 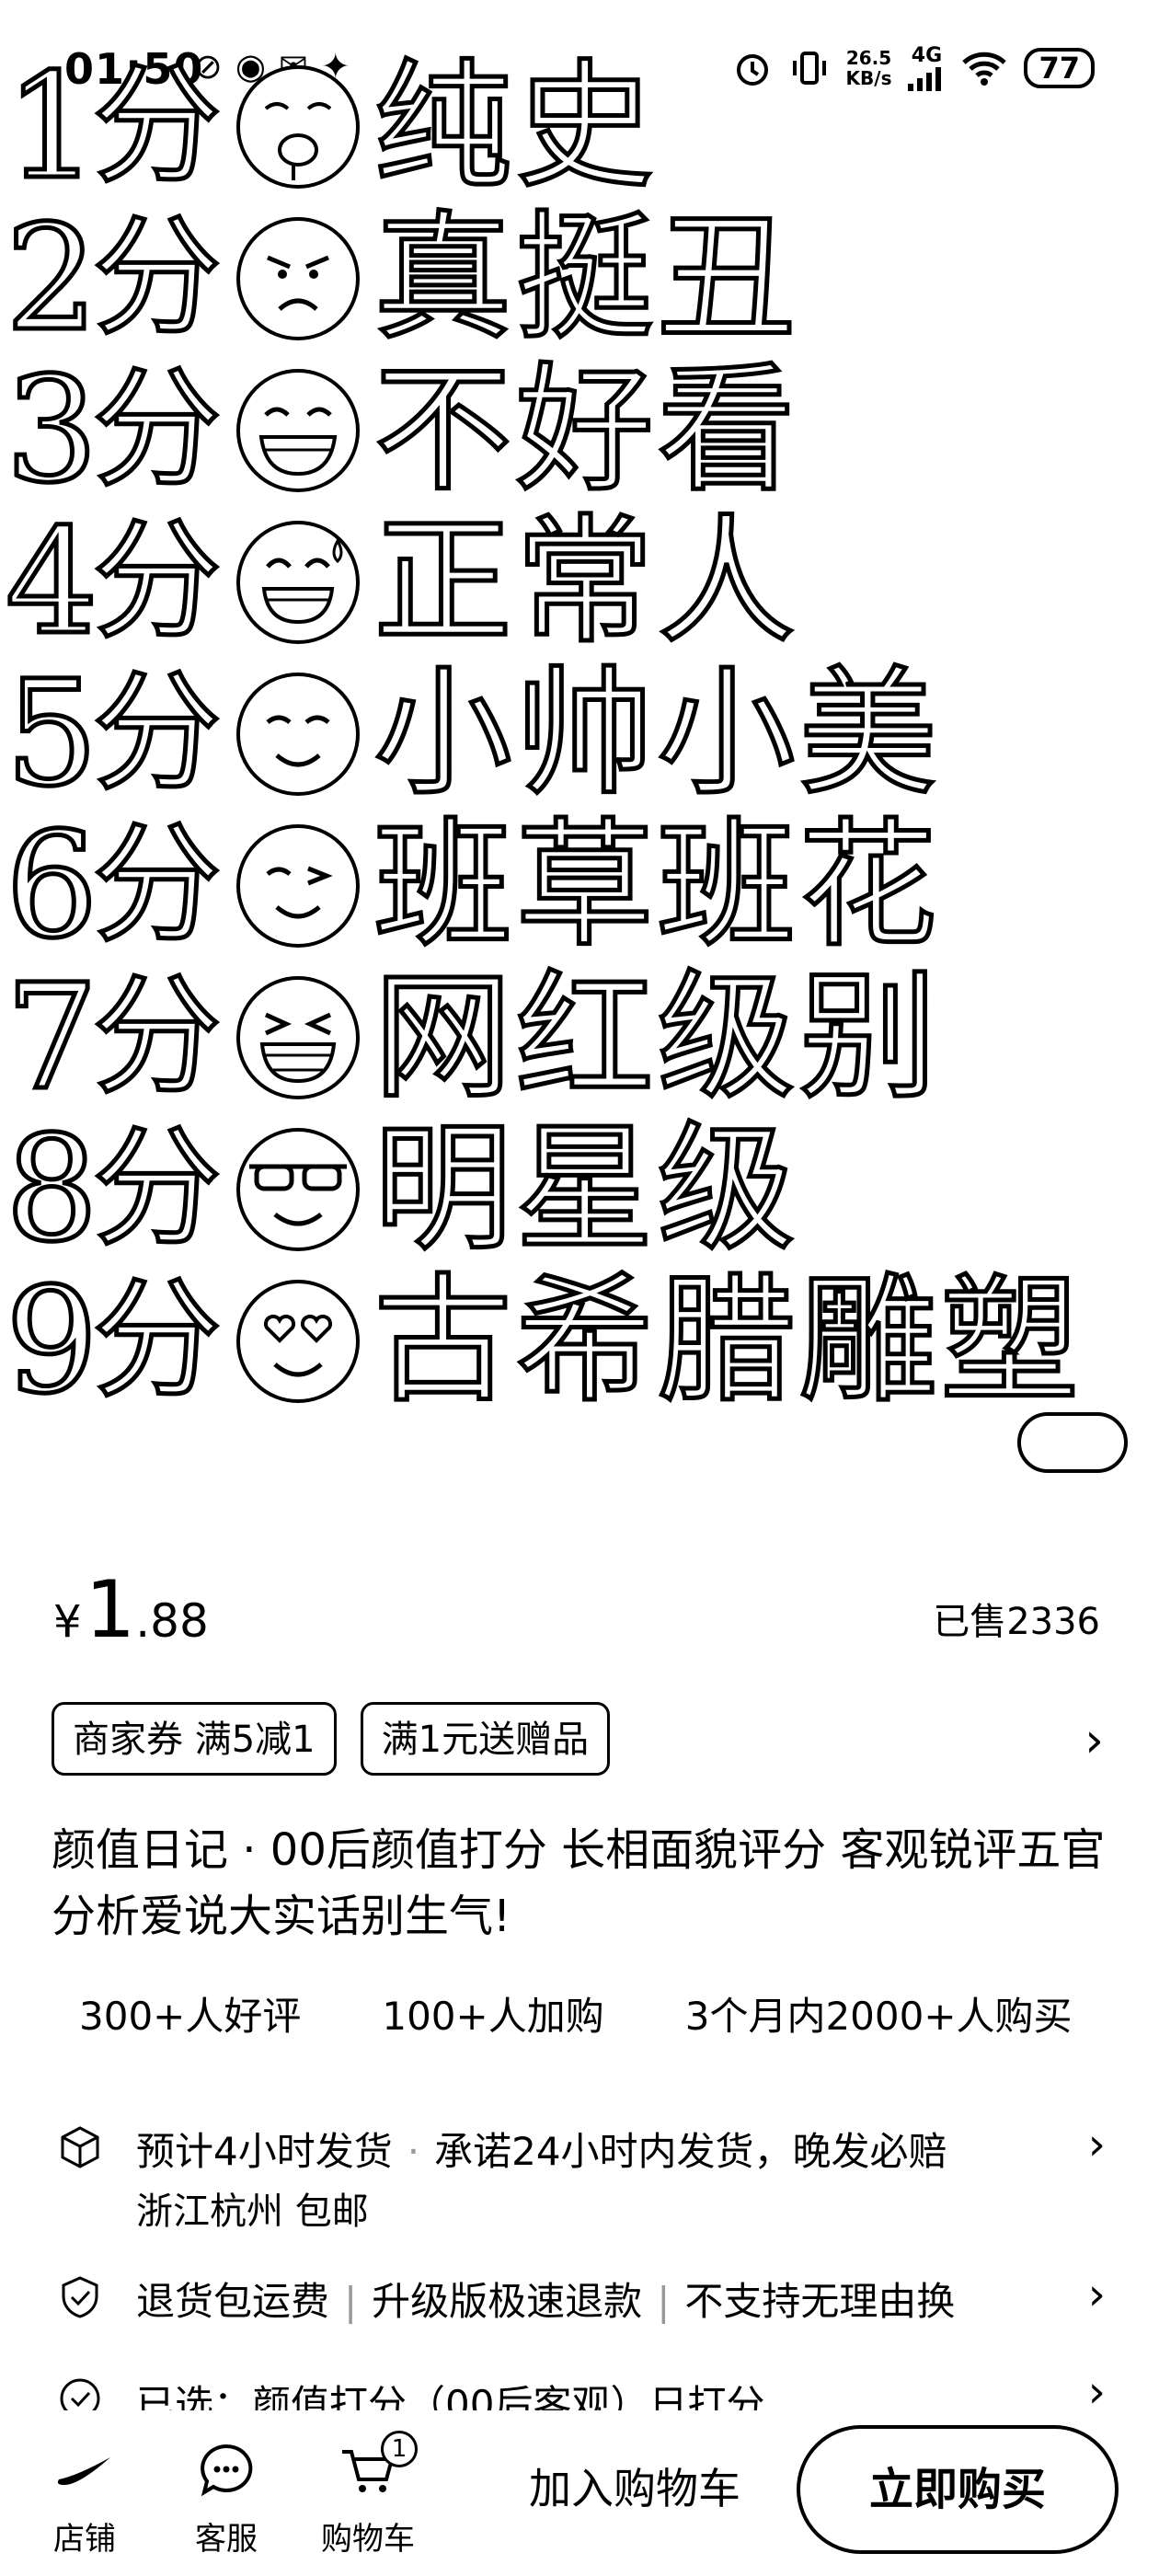 I want to click on shipping-time: 预计4小时发货, so click(x=264, y=2151).